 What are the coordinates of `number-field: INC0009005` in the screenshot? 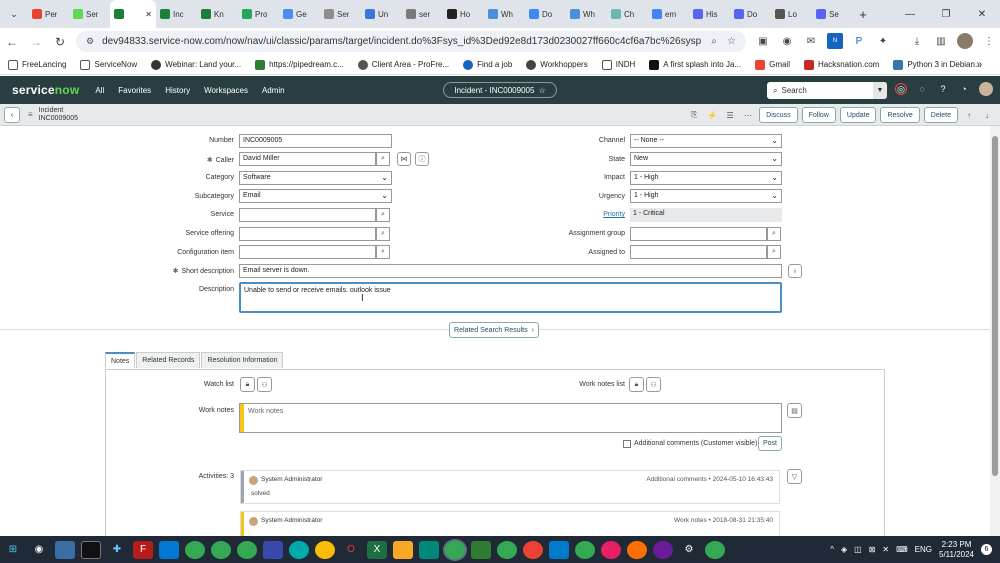 It's located at (315, 141).